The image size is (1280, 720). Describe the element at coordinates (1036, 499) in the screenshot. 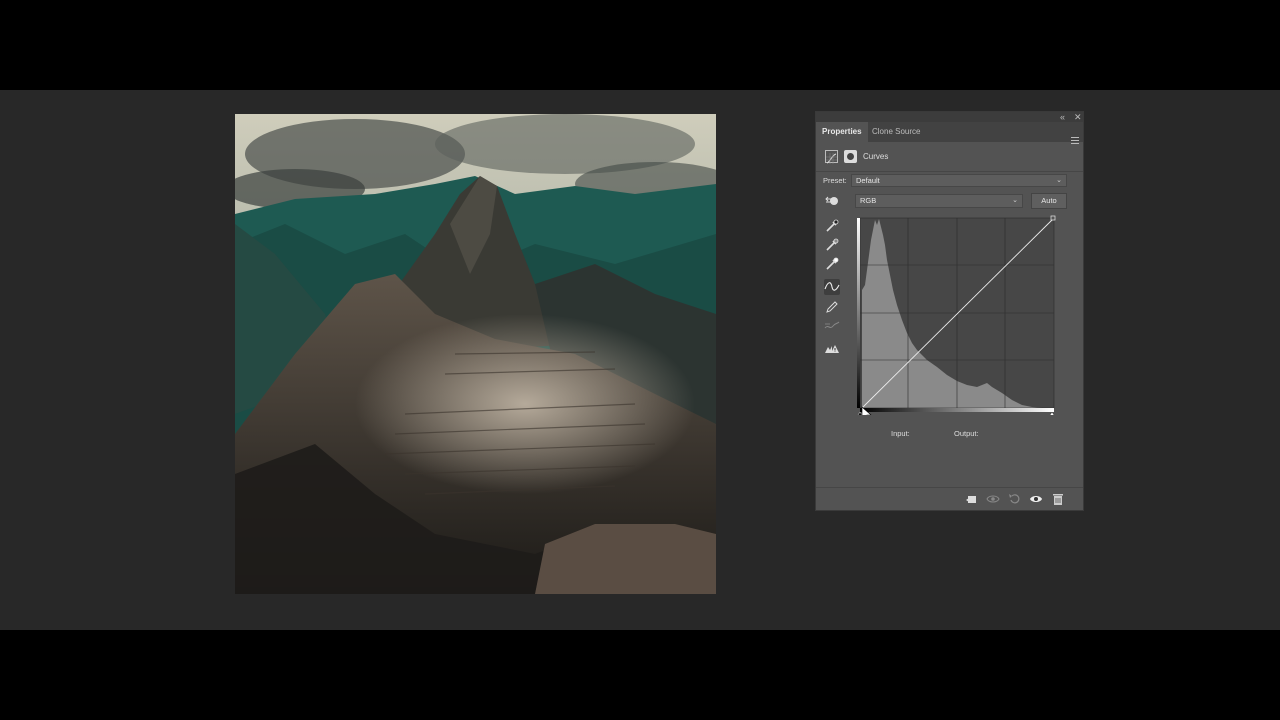

I see `visibility-eye-icon` at that location.